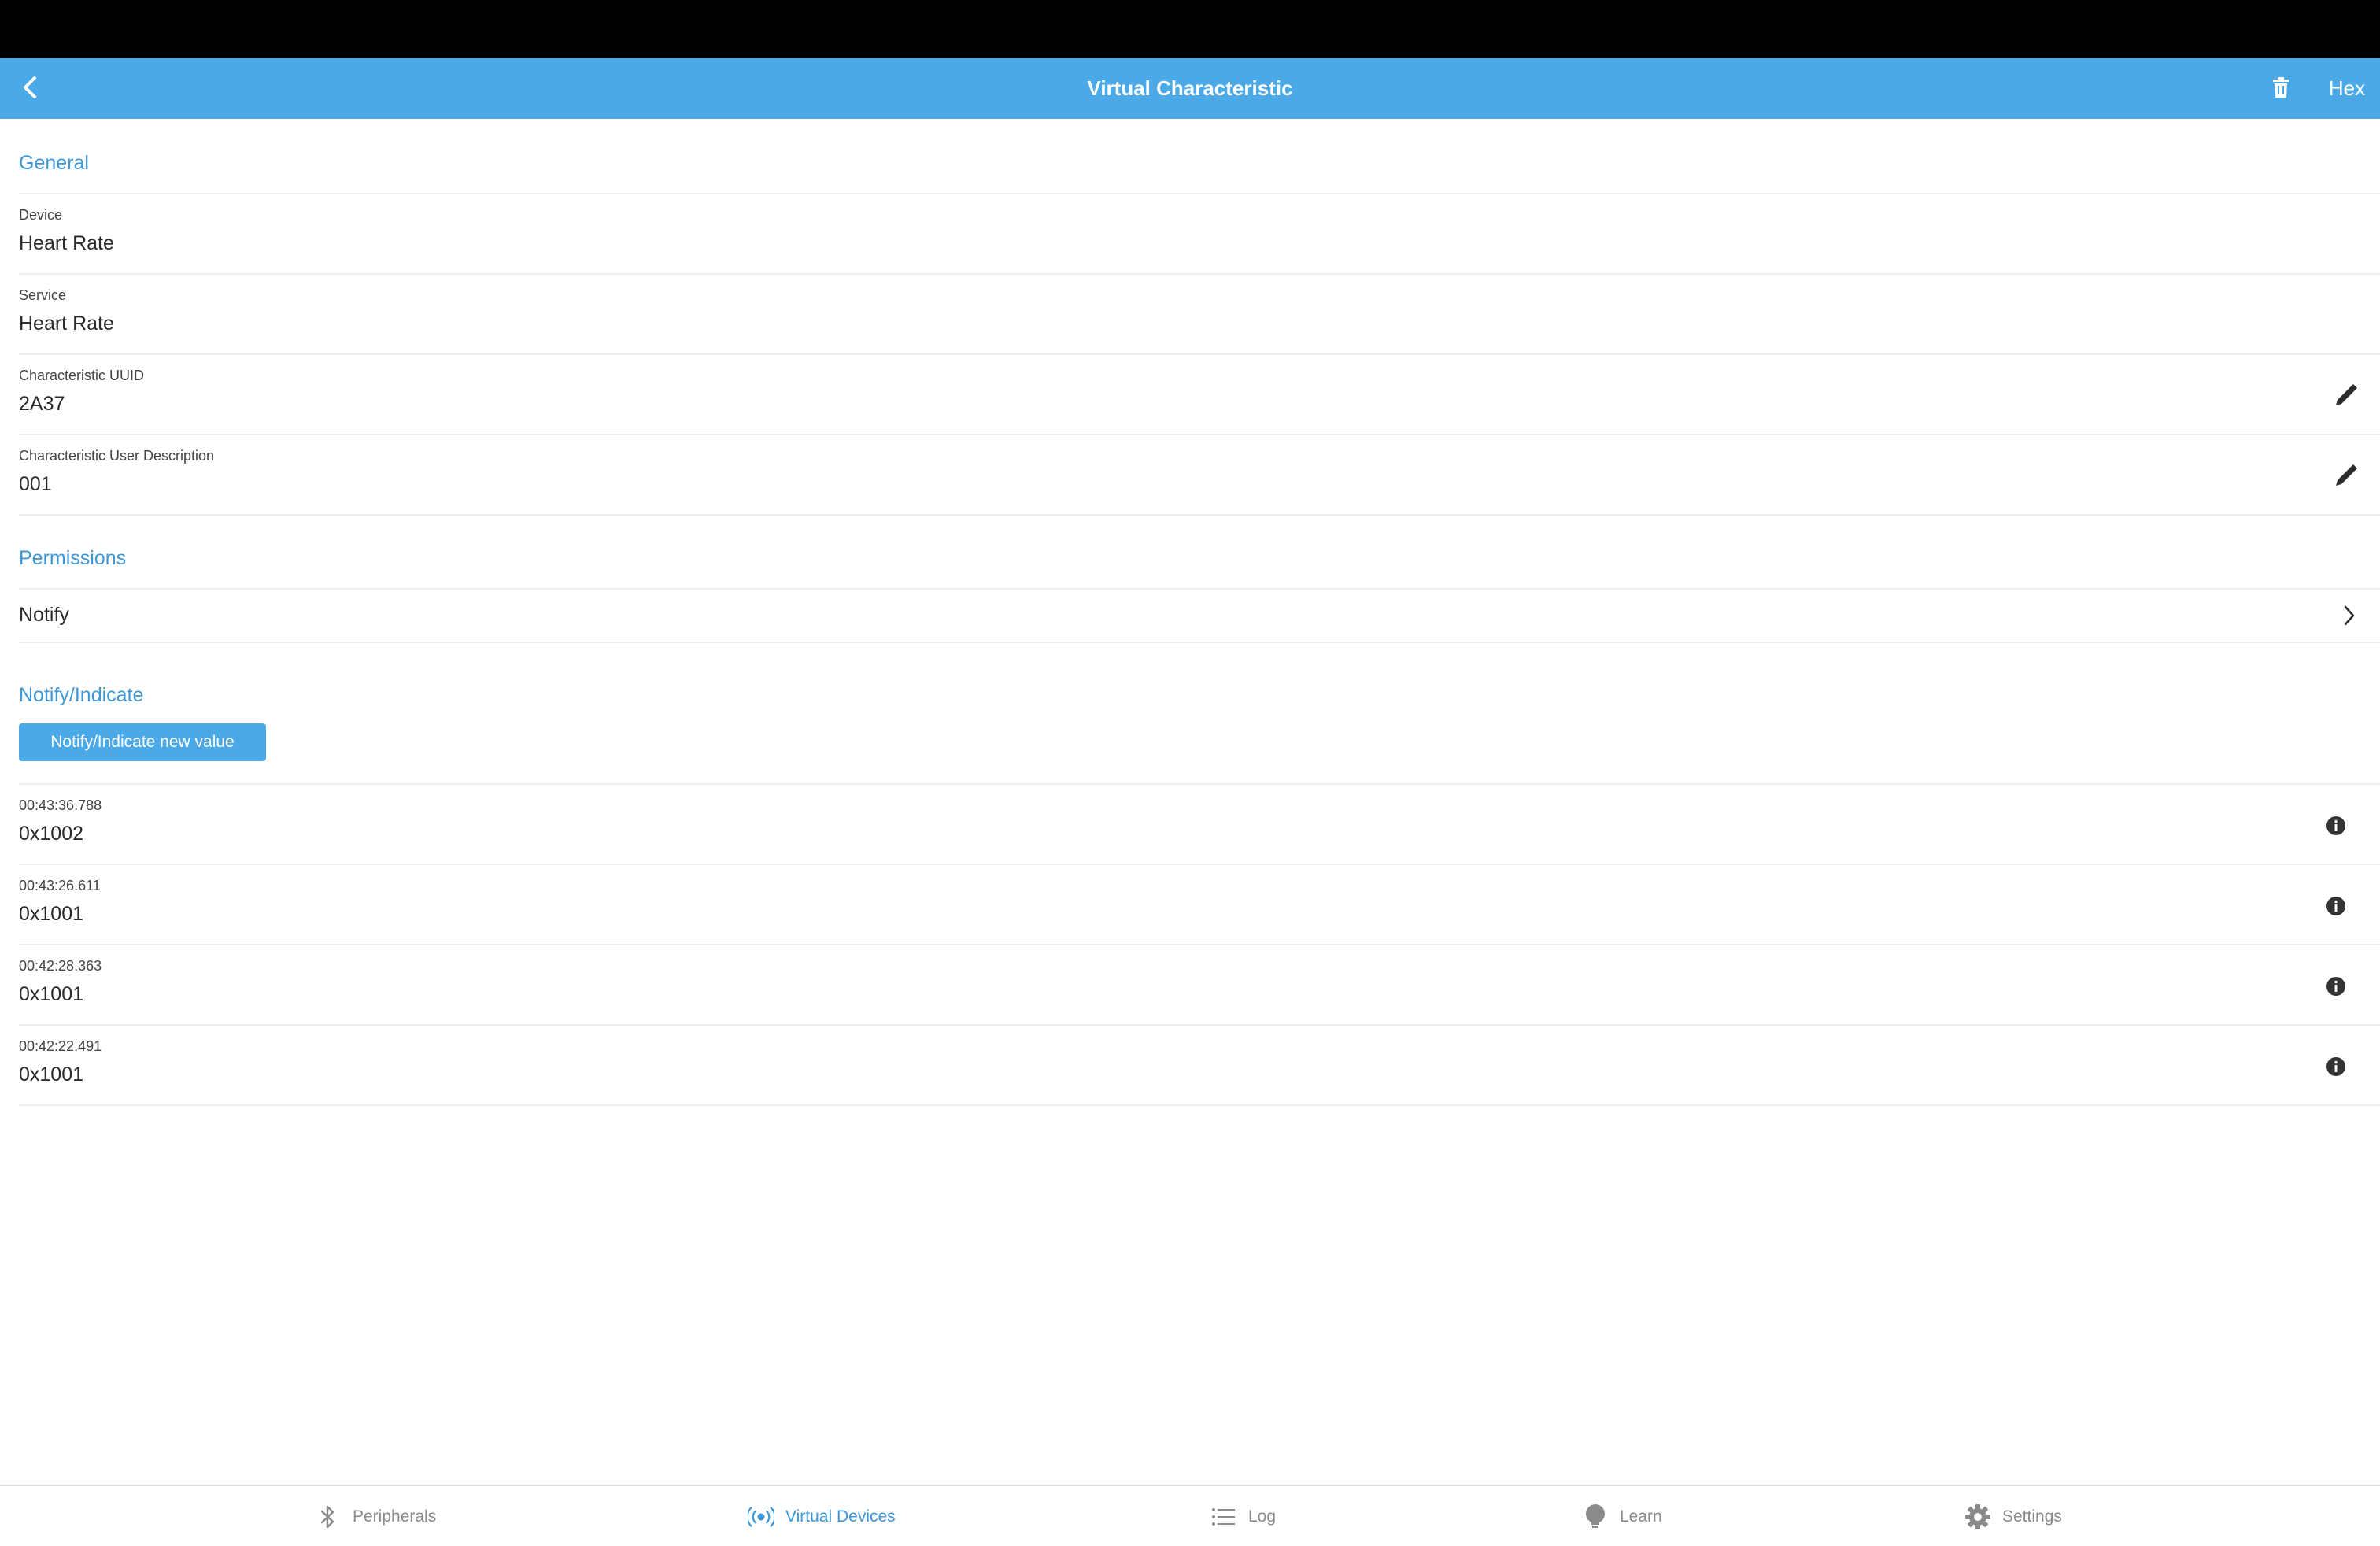 The width and height of the screenshot is (2380, 1546). I want to click on tab-log: Log, so click(1243, 1516).